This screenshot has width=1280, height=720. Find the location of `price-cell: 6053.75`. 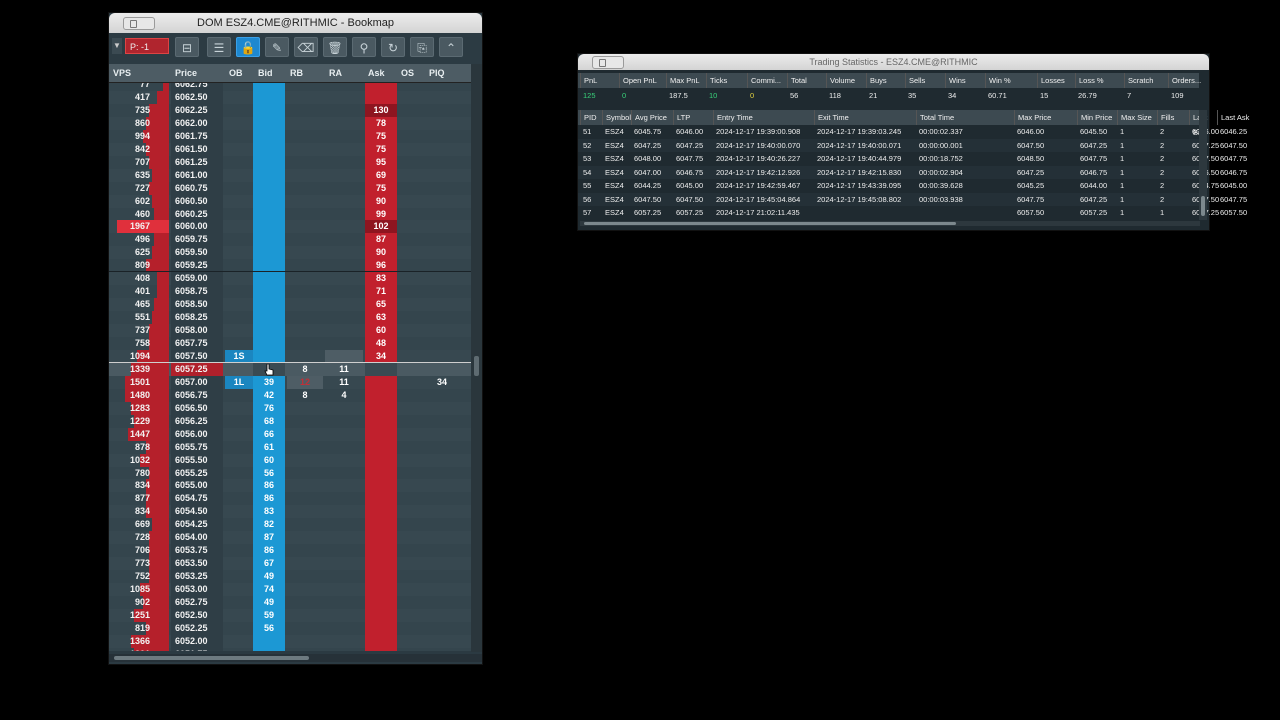

price-cell: 6053.75 is located at coordinates (197, 551).